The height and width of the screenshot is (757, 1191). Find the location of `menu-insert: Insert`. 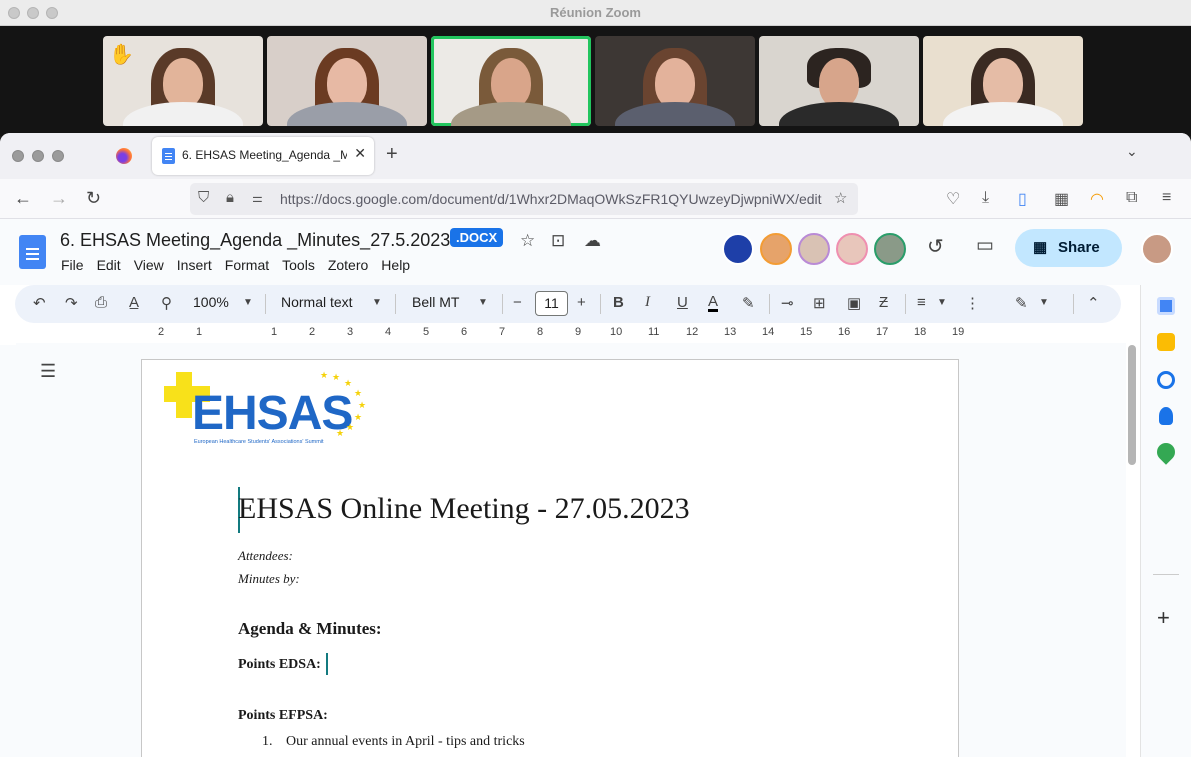

menu-insert: Insert is located at coordinates (194, 265).